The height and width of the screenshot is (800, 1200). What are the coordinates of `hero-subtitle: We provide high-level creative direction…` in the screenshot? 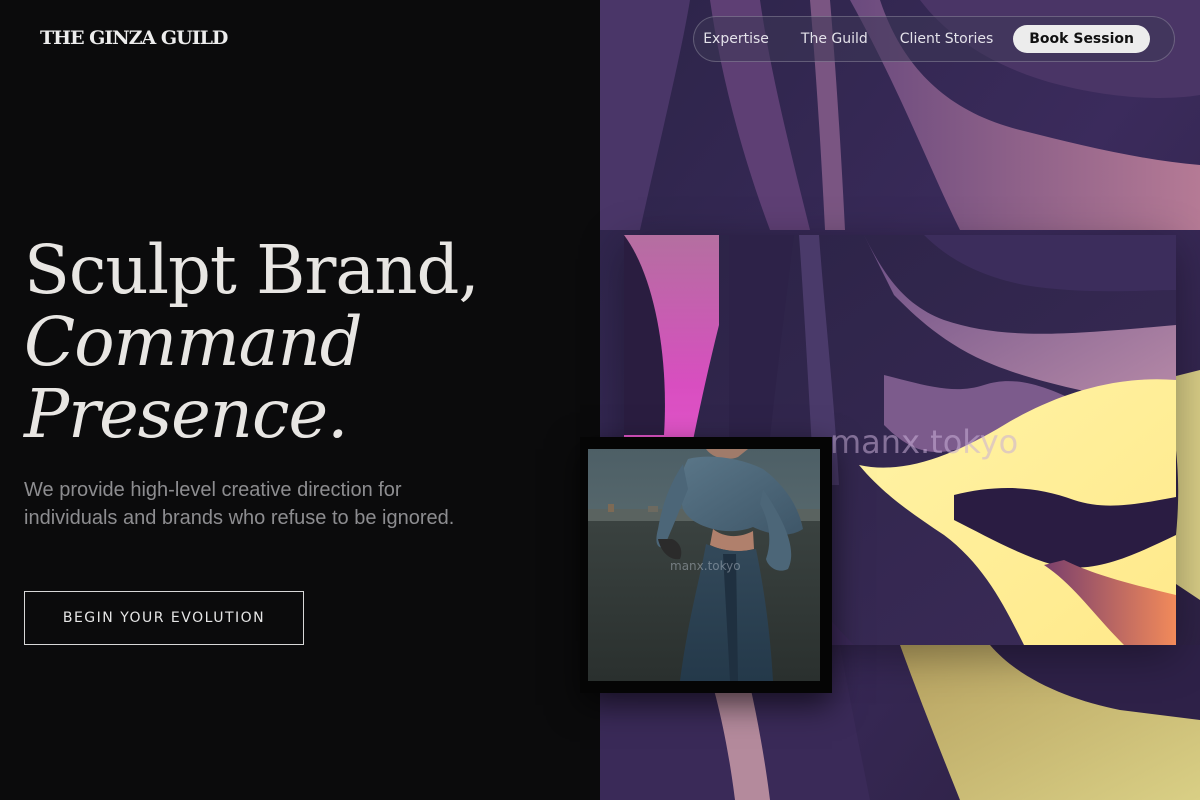 It's located at (239, 504).